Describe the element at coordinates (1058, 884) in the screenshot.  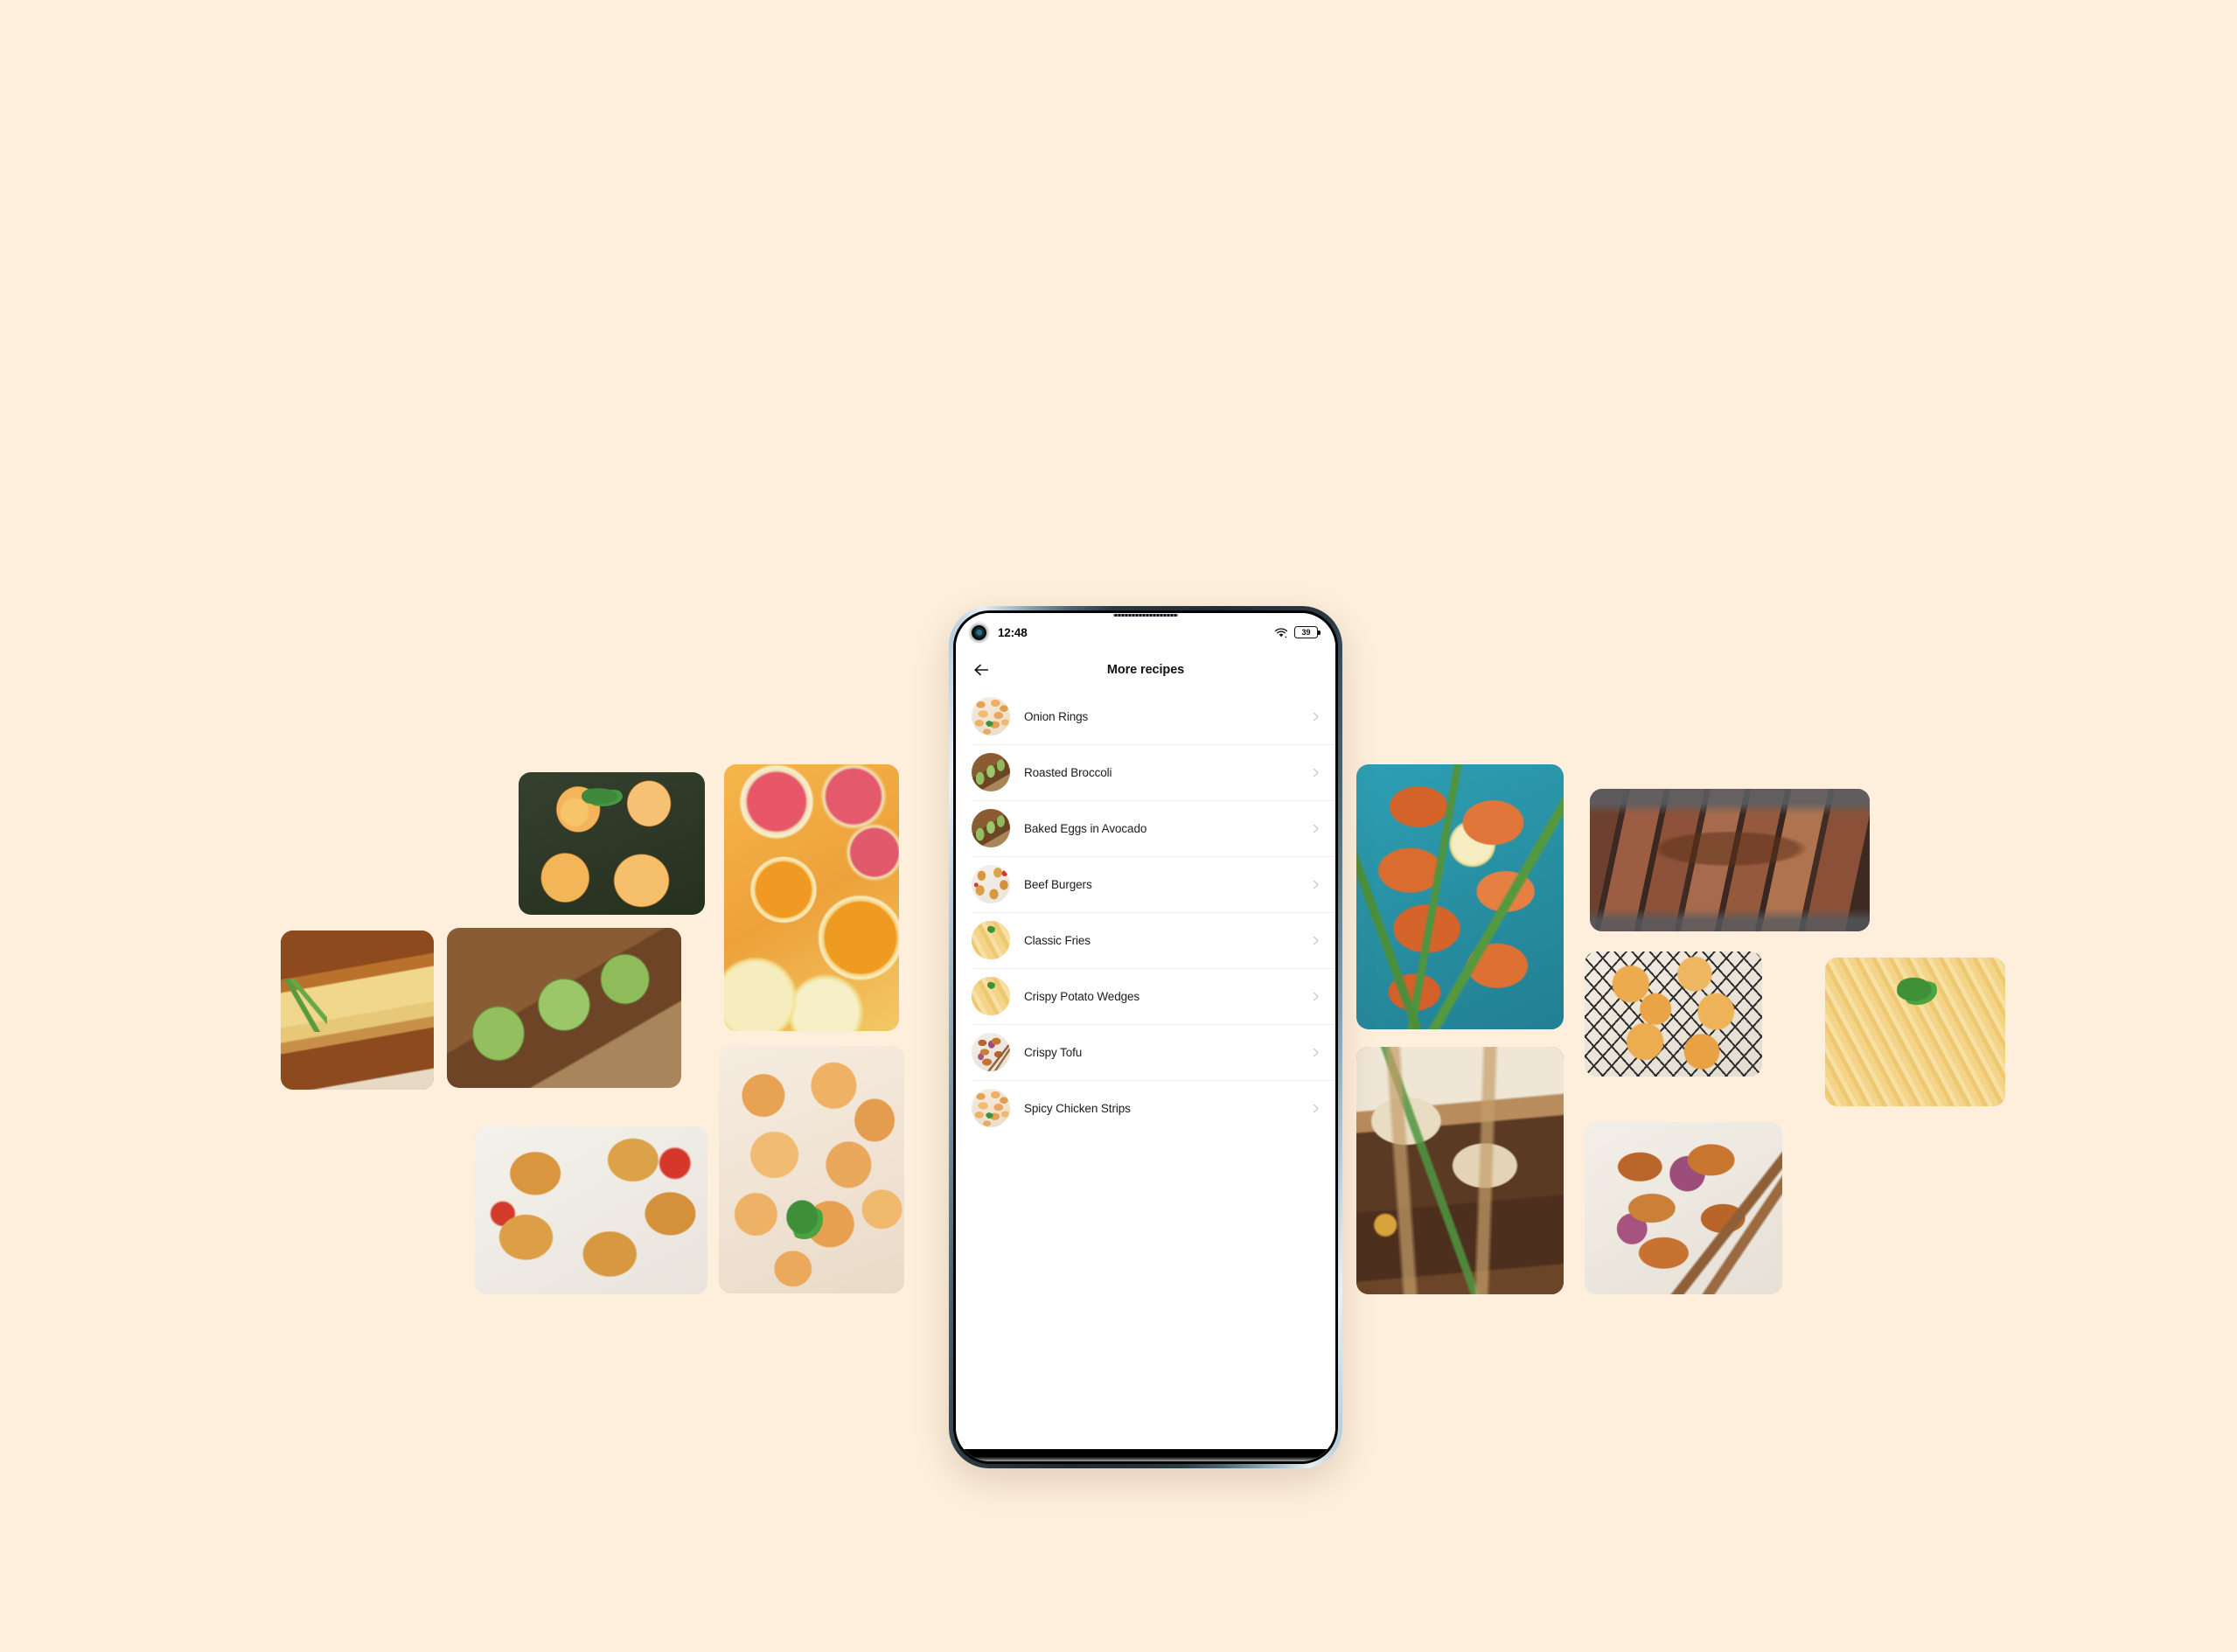
I see `recipe-name-label: Beef Burgers` at that location.